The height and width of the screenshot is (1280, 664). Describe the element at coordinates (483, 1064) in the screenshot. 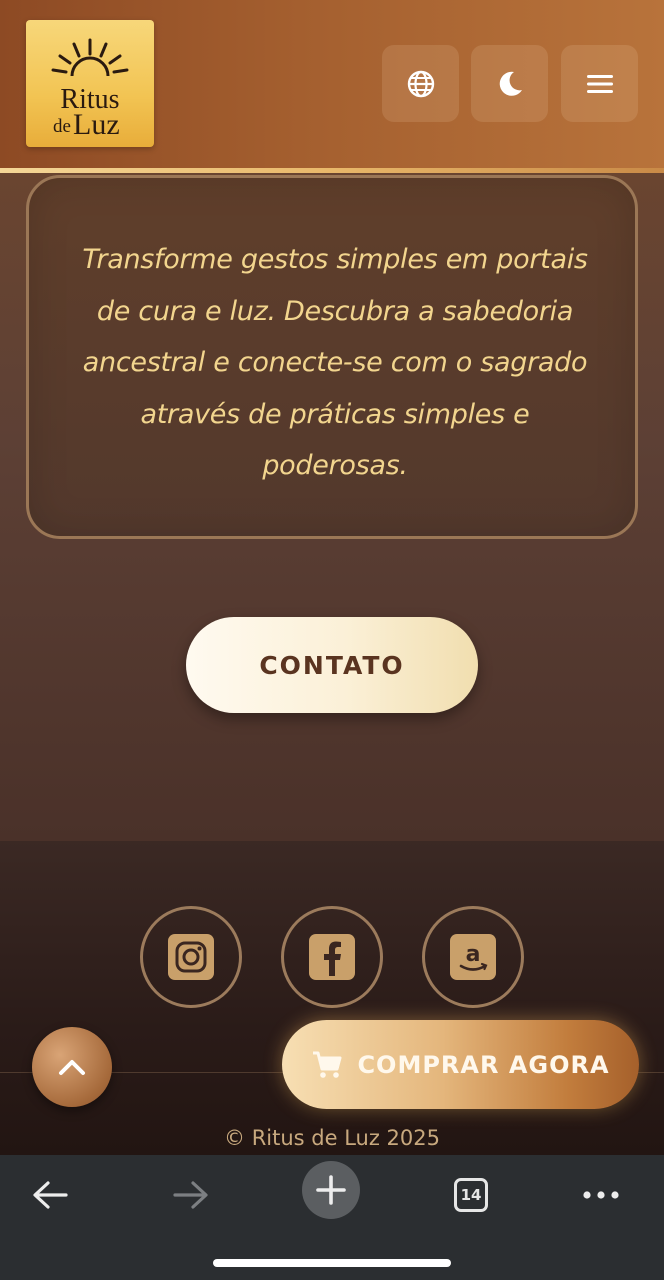

I see `buy-now-label: COMPRAR AGORA` at that location.